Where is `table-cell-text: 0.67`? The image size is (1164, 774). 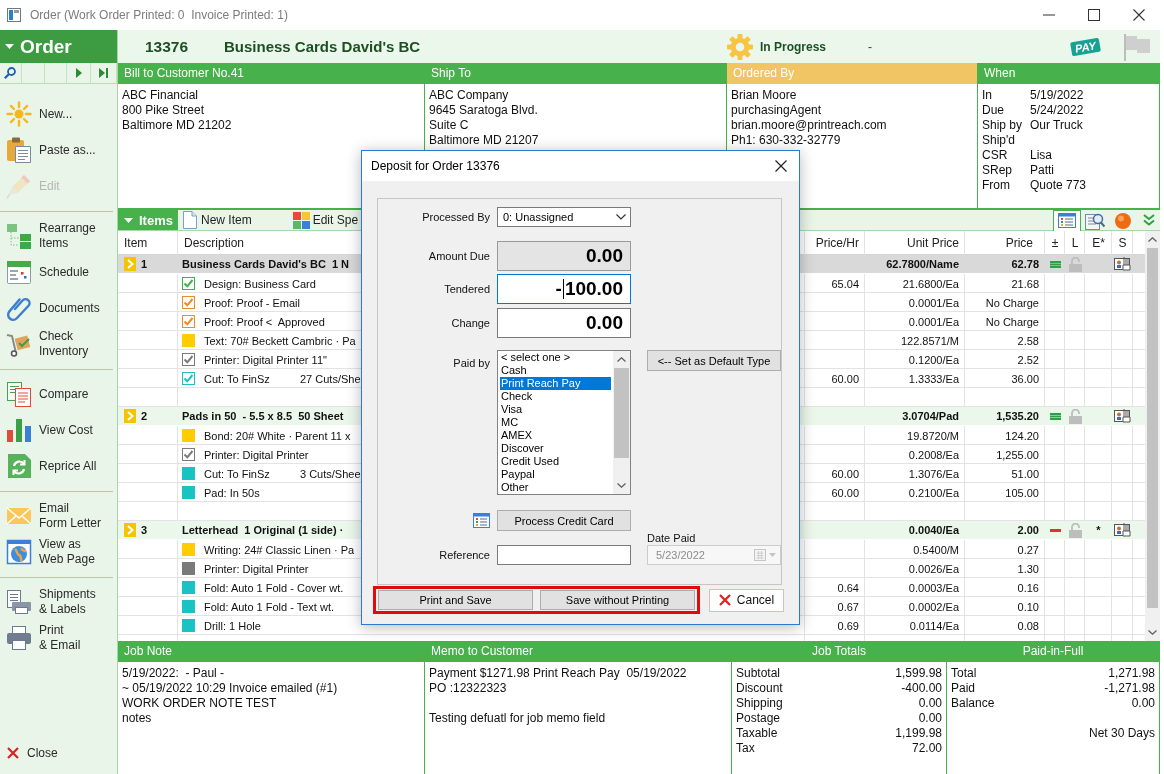
table-cell-text: 0.67 is located at coordinates (848, 607).